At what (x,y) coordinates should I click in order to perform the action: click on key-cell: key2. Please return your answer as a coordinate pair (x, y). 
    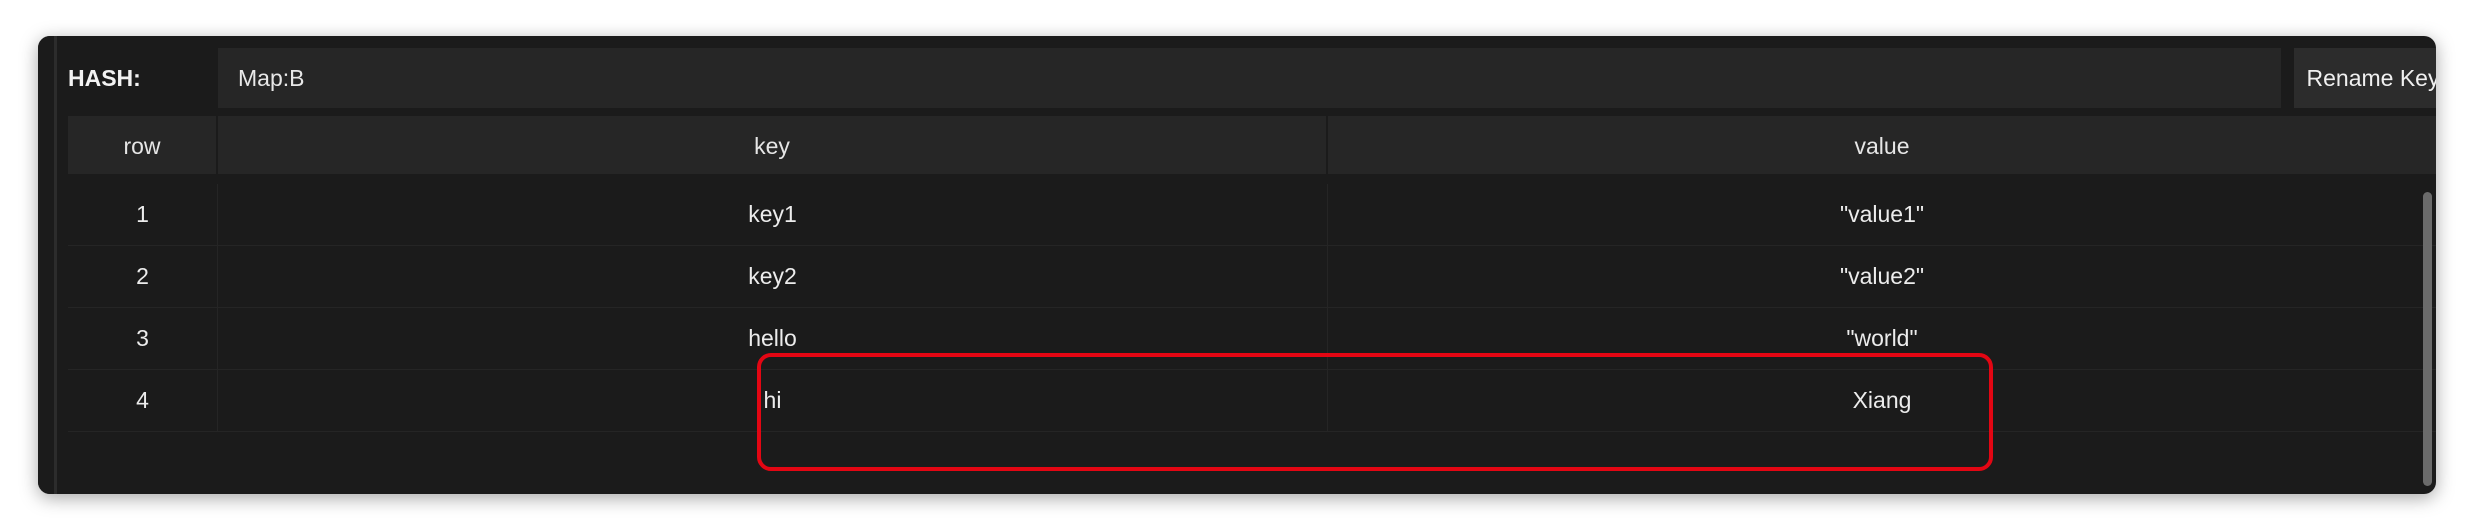
    Looking at the image, I should click on (773, 276).